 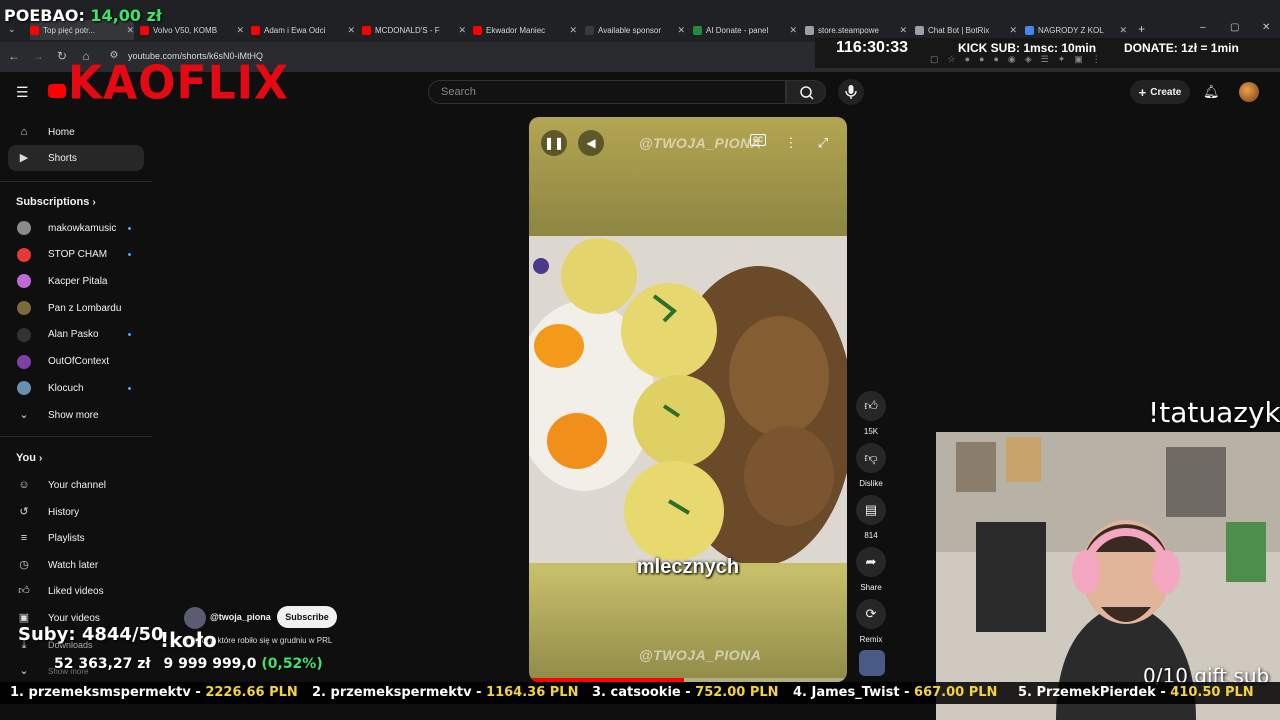 What do you see at coordinates (1160, 92) in the screenshot?
I see `create-button: + Create` at bounding box center [1160, 92].